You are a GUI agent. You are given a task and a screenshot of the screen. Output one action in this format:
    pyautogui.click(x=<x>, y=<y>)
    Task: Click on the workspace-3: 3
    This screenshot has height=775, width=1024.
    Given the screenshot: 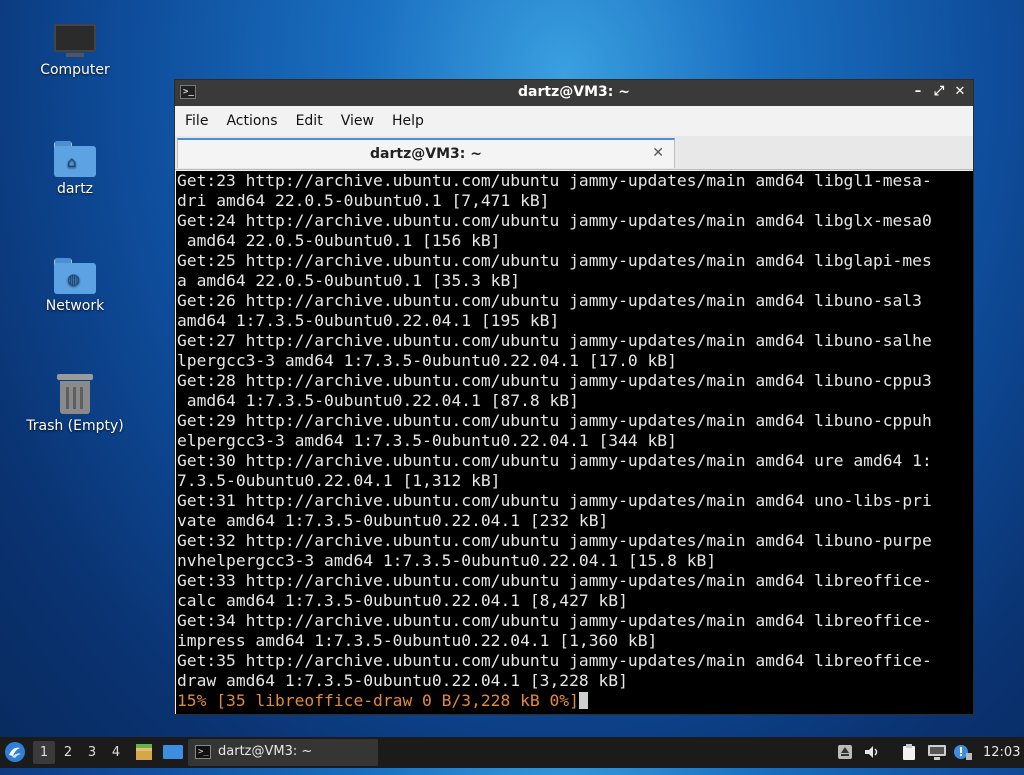 What is the action you would take?
    pyautogui.click(x=92, y=752)
    